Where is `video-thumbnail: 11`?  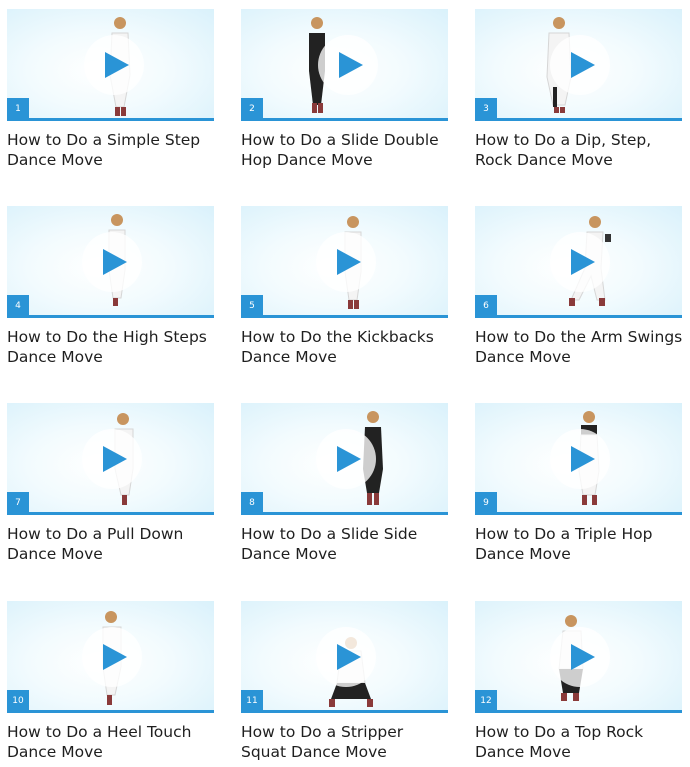
video-thumbnail: 11 is located at coordinates (344, 657).